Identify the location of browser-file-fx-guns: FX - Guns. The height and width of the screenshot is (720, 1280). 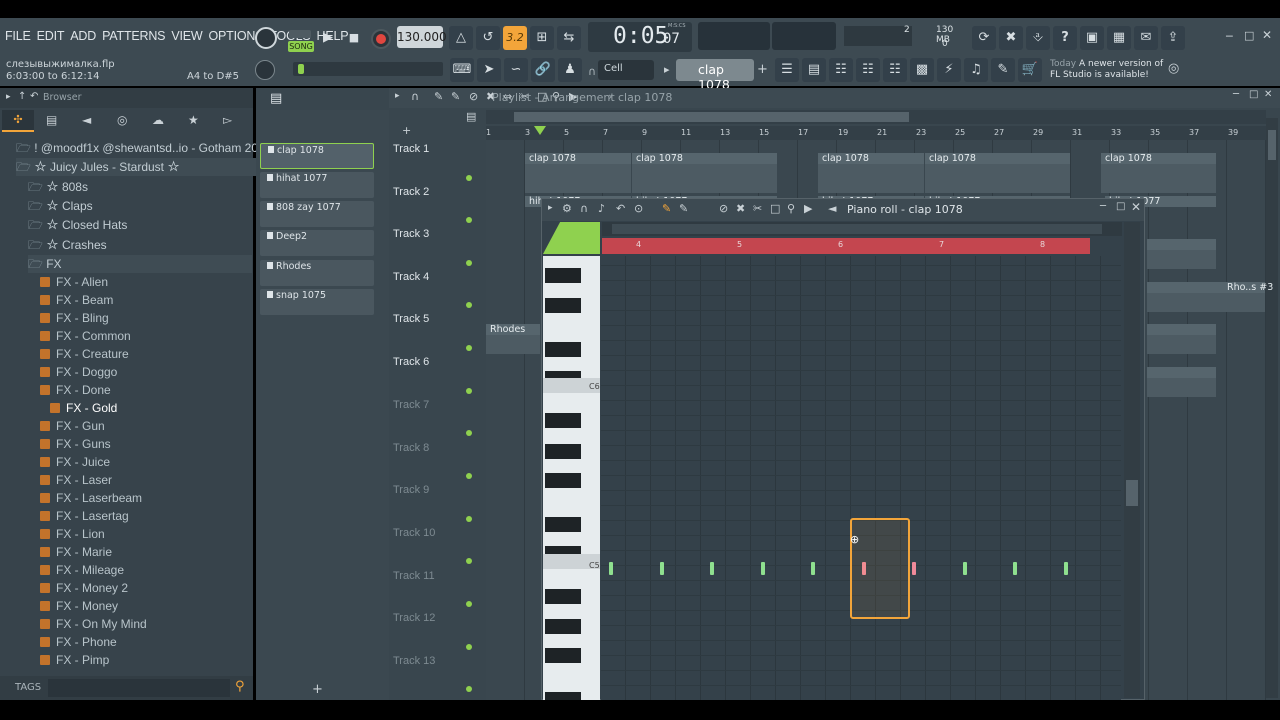
(75, 444).